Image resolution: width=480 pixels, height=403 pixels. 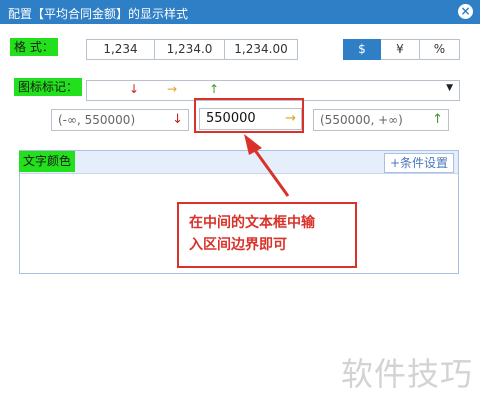 What do you see at coordinates (465, 11) in the screenshot?
I see `close-icon: ×` at bounding box center [465, 11].